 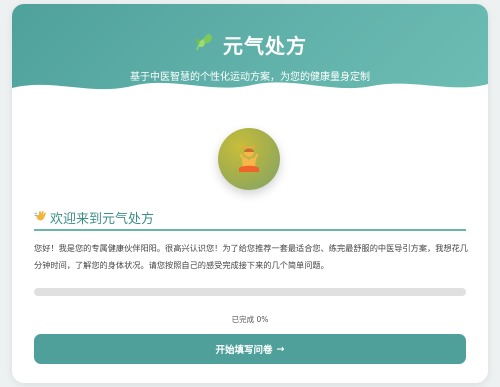 I want to click on app-title-row: 元气处方, so click(x=250, y=44).